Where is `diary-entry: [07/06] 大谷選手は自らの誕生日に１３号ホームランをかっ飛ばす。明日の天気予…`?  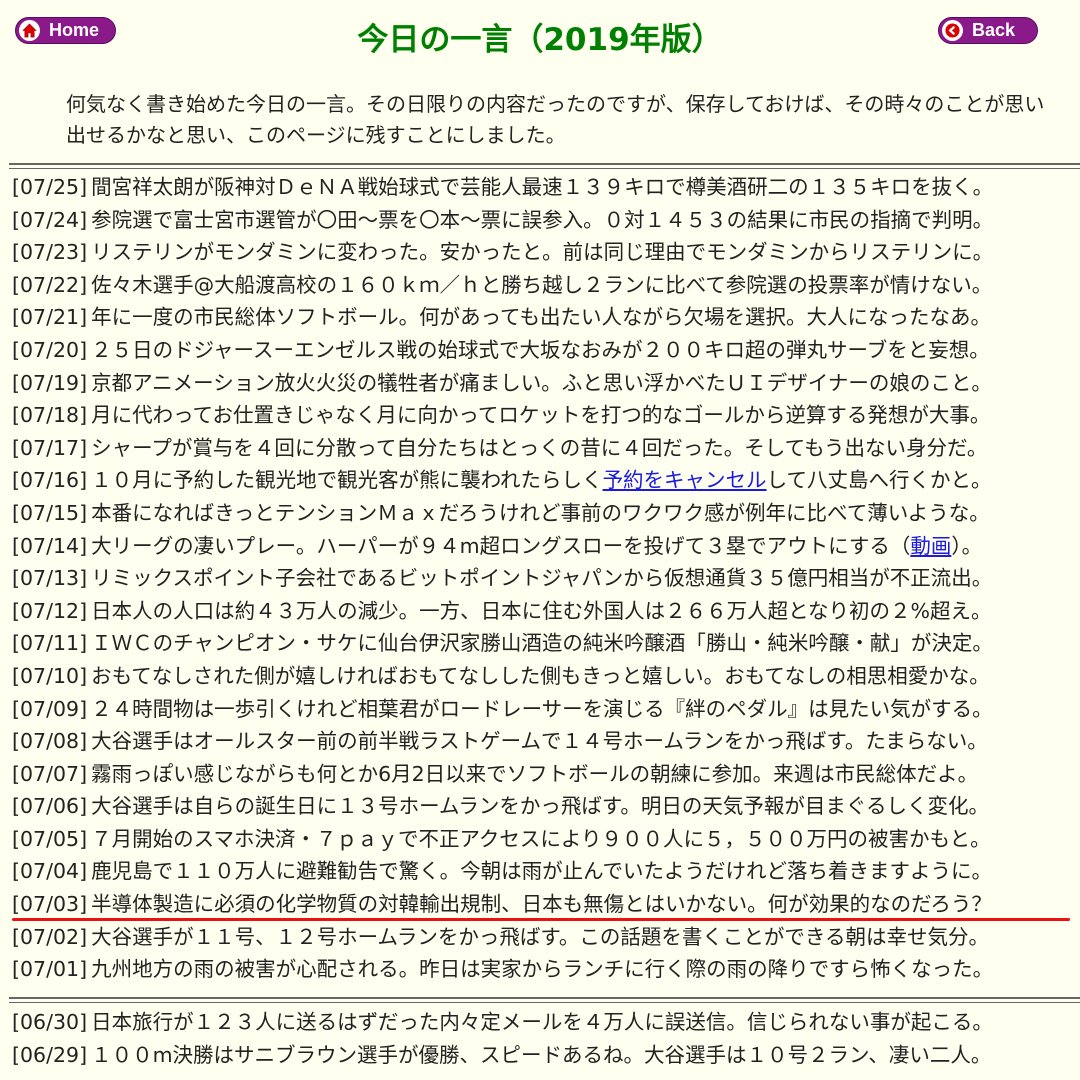 diary-entry: [07/06] 大谷選手は自らの誕生日に１３号ホームランをかっ飛ばす。明日の天気予… is located at coordinates (546, 806).